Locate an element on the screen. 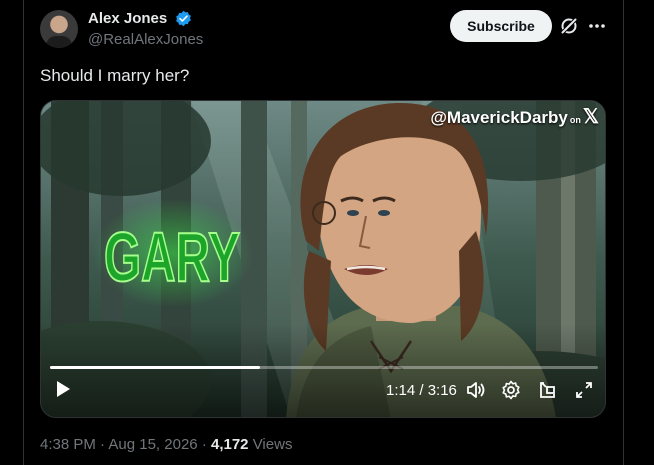  author-block: Alex Jones @RealAlexJones is located at coordinates (145, 29).